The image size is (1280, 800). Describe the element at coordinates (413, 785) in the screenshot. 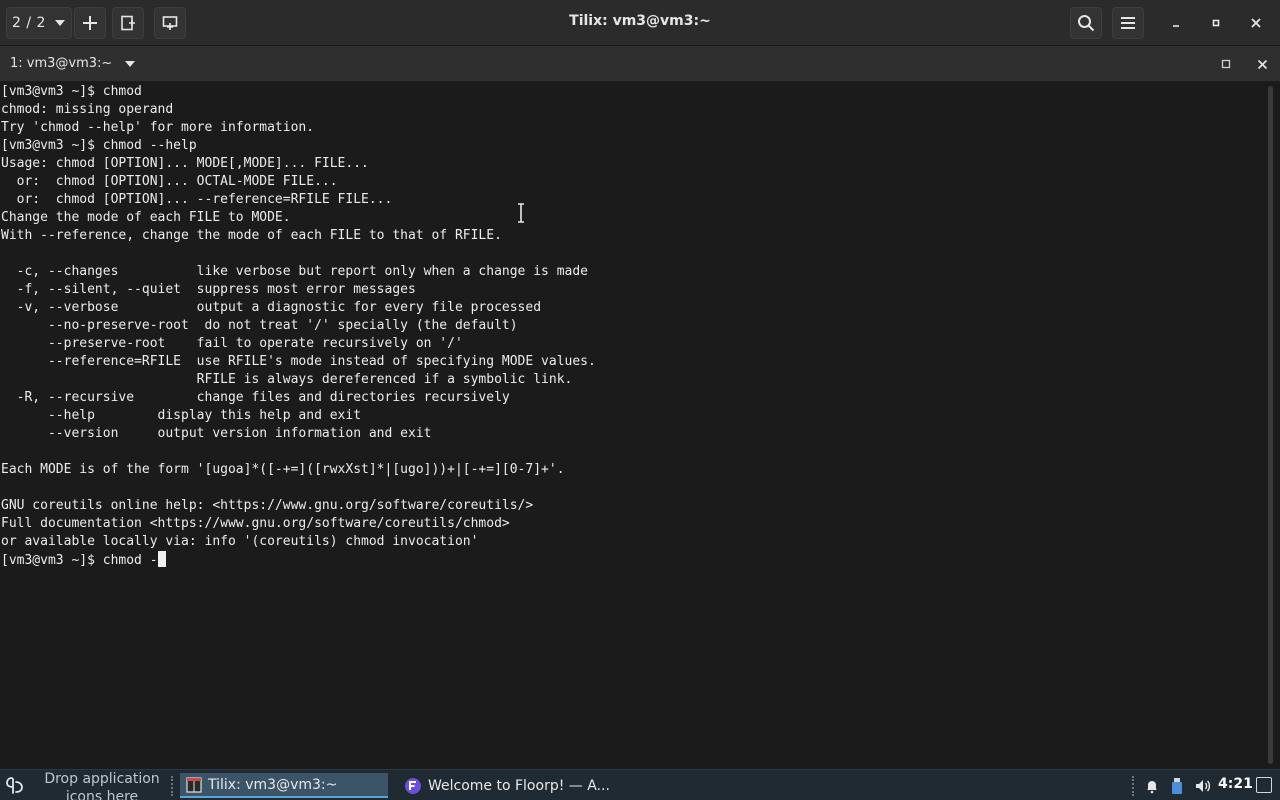

I see `floorp-app-icon` at that location.